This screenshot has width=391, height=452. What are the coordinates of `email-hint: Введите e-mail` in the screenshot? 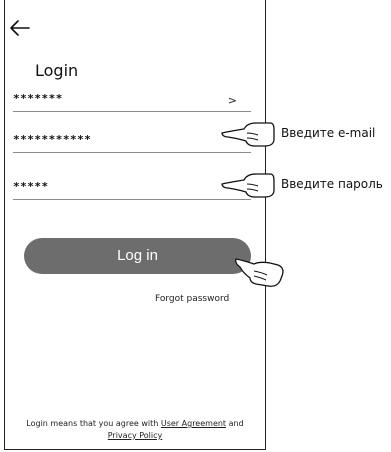 It's located at (328, 133).